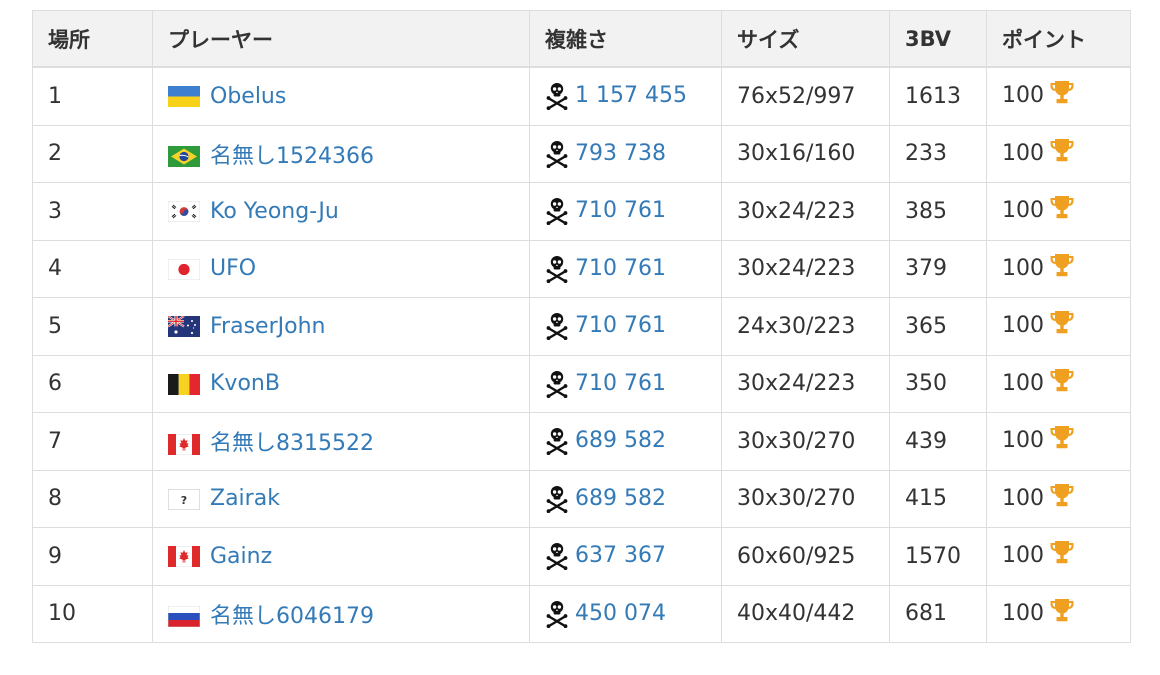  I want to click on player-link: Gainz, so click(241, 556).